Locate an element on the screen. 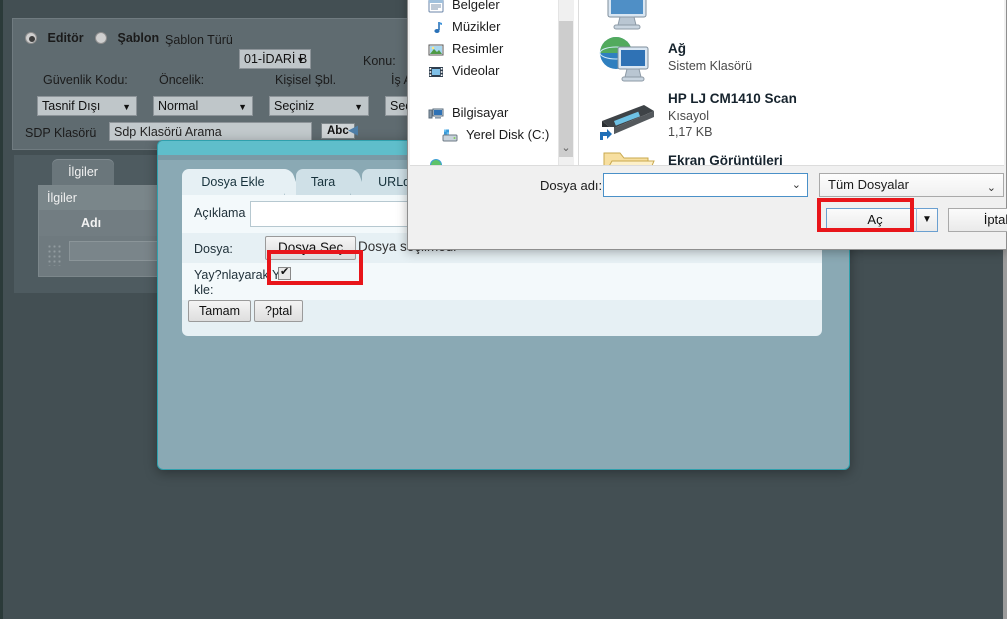  nav-item-bilgisayar-label: Bilgisayar is located at coordinates (480, 112).